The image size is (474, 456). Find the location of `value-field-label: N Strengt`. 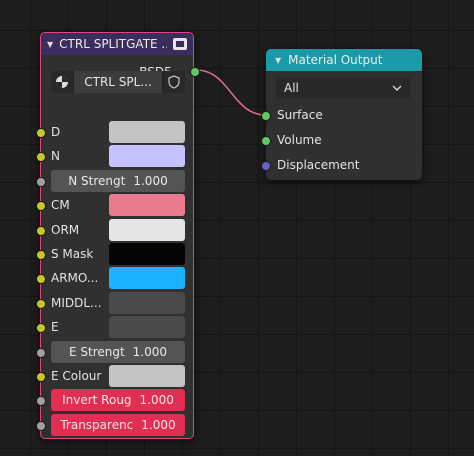

value-field-label: N Strengt is located at coordinates (97, 181).